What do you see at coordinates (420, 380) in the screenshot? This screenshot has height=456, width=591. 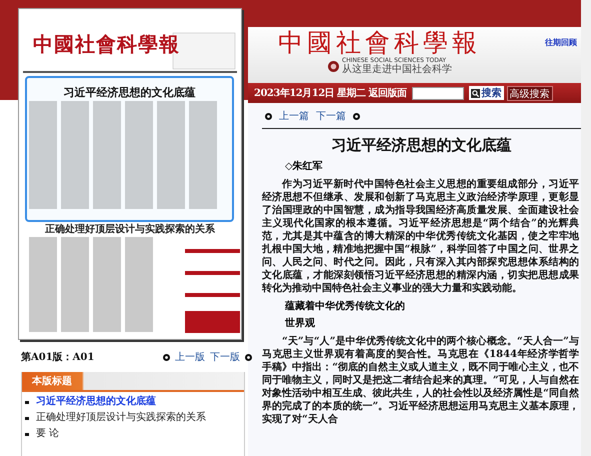 I see `paragraph: “天”与“人”是中华优秀传统文化中的两个核心概念。“天人合一”与马克思主义世界观有着高度的契合性。马克思在《1844年经济学哲学手稿》中指出：“彻底的自然主义或人道主义，既不同于唯心主义，也不同于唯物主义，同时又是把这二者结合起来的真理。”可见，人与自然在对象性活动中相互生成、彼此共生，人的社会性以及经济属性是“同自然界的完成了的本质的统一”。习近平经济思想运用马克思主义基本原理，实现了对“天人合` at bounding box center [420, 380].